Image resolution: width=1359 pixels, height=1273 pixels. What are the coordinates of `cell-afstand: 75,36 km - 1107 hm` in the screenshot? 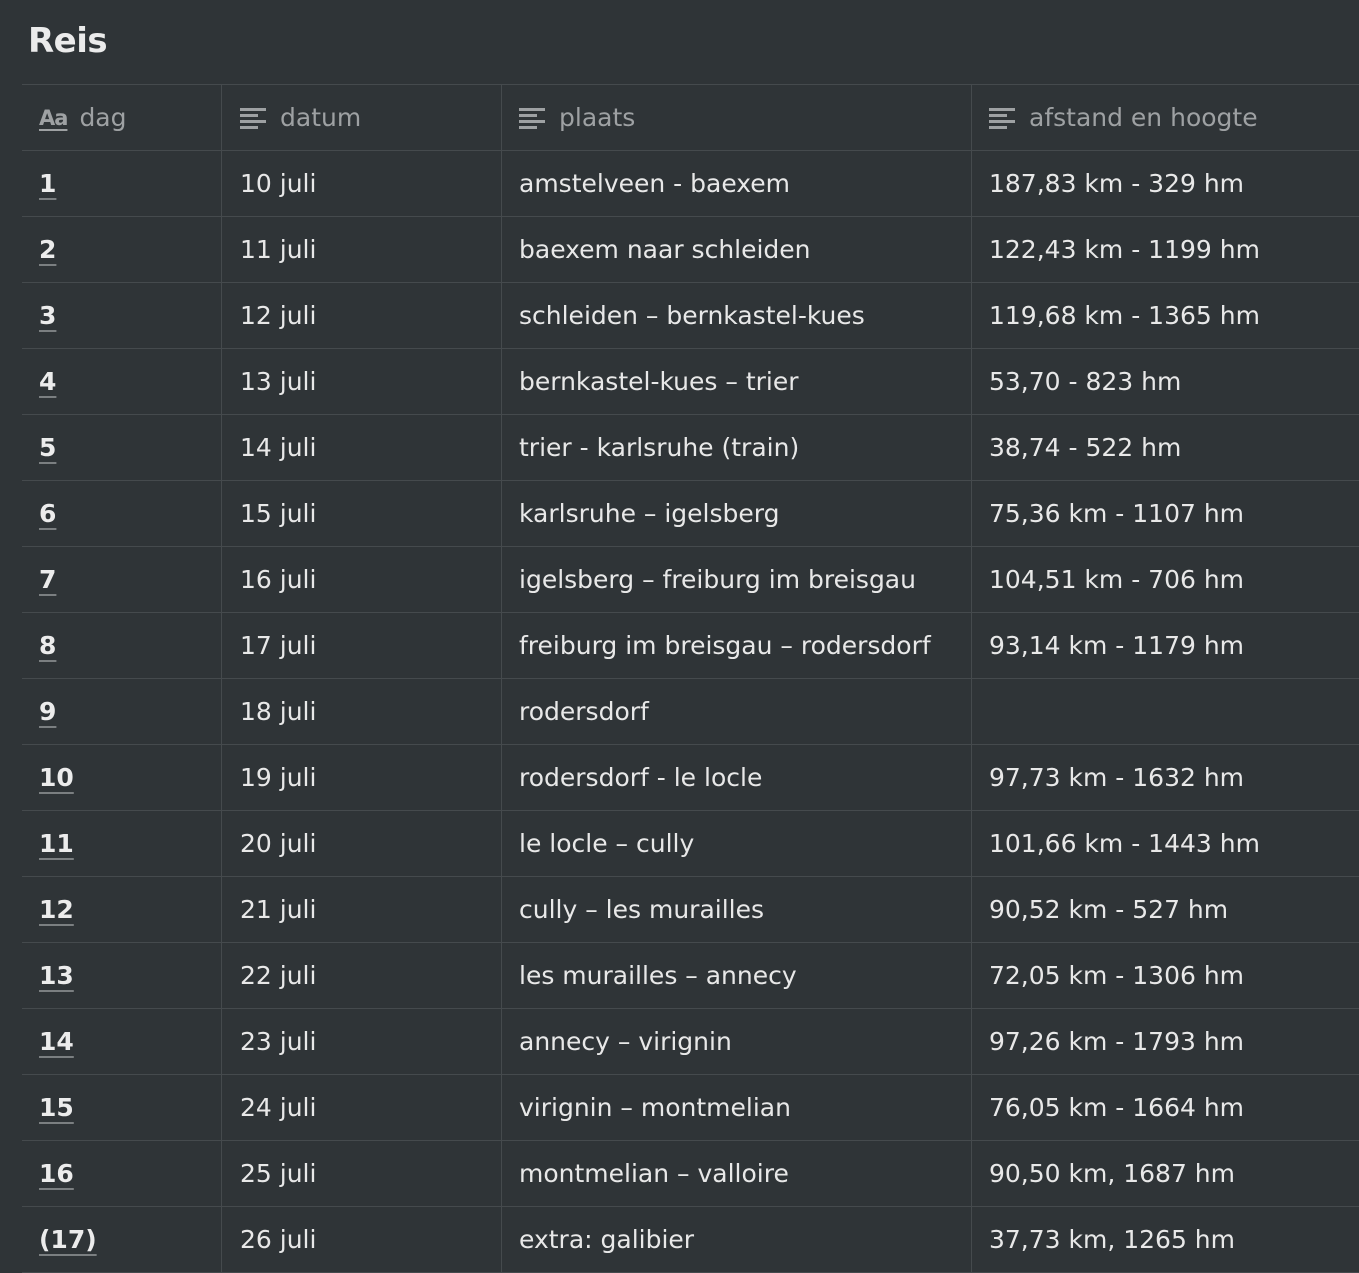 It's located at (1165, 513).